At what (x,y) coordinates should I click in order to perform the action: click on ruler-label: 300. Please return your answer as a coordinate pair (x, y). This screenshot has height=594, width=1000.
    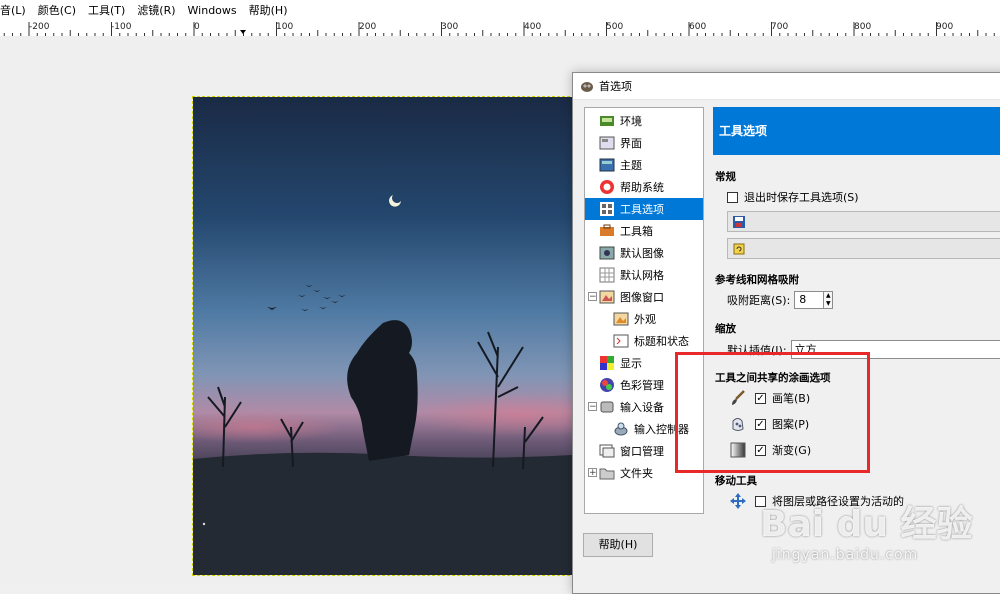
    Looking at the image, I should click on (450, 27).